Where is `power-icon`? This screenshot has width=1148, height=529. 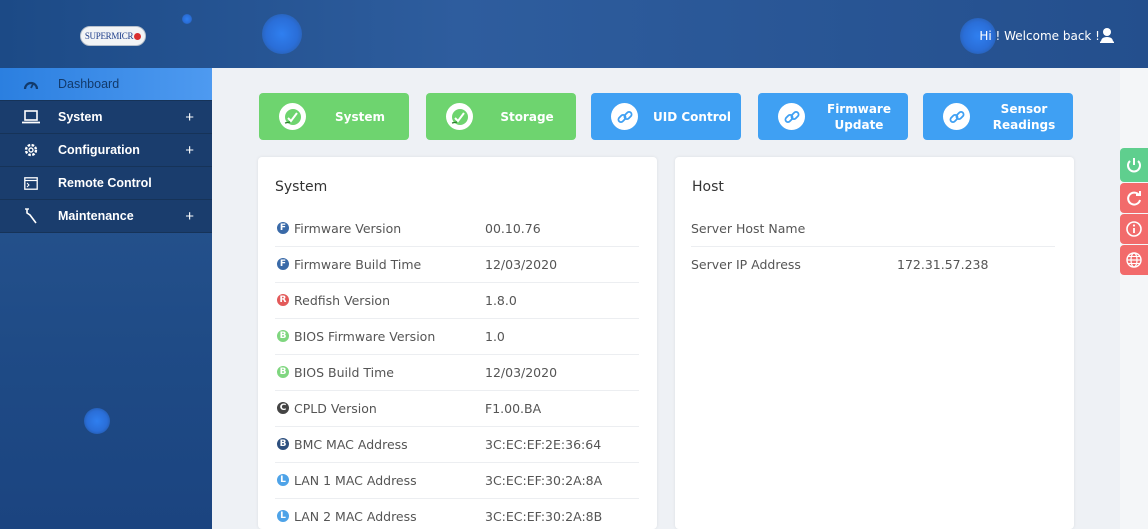 power-icon is located at coordinates (1134, 165).